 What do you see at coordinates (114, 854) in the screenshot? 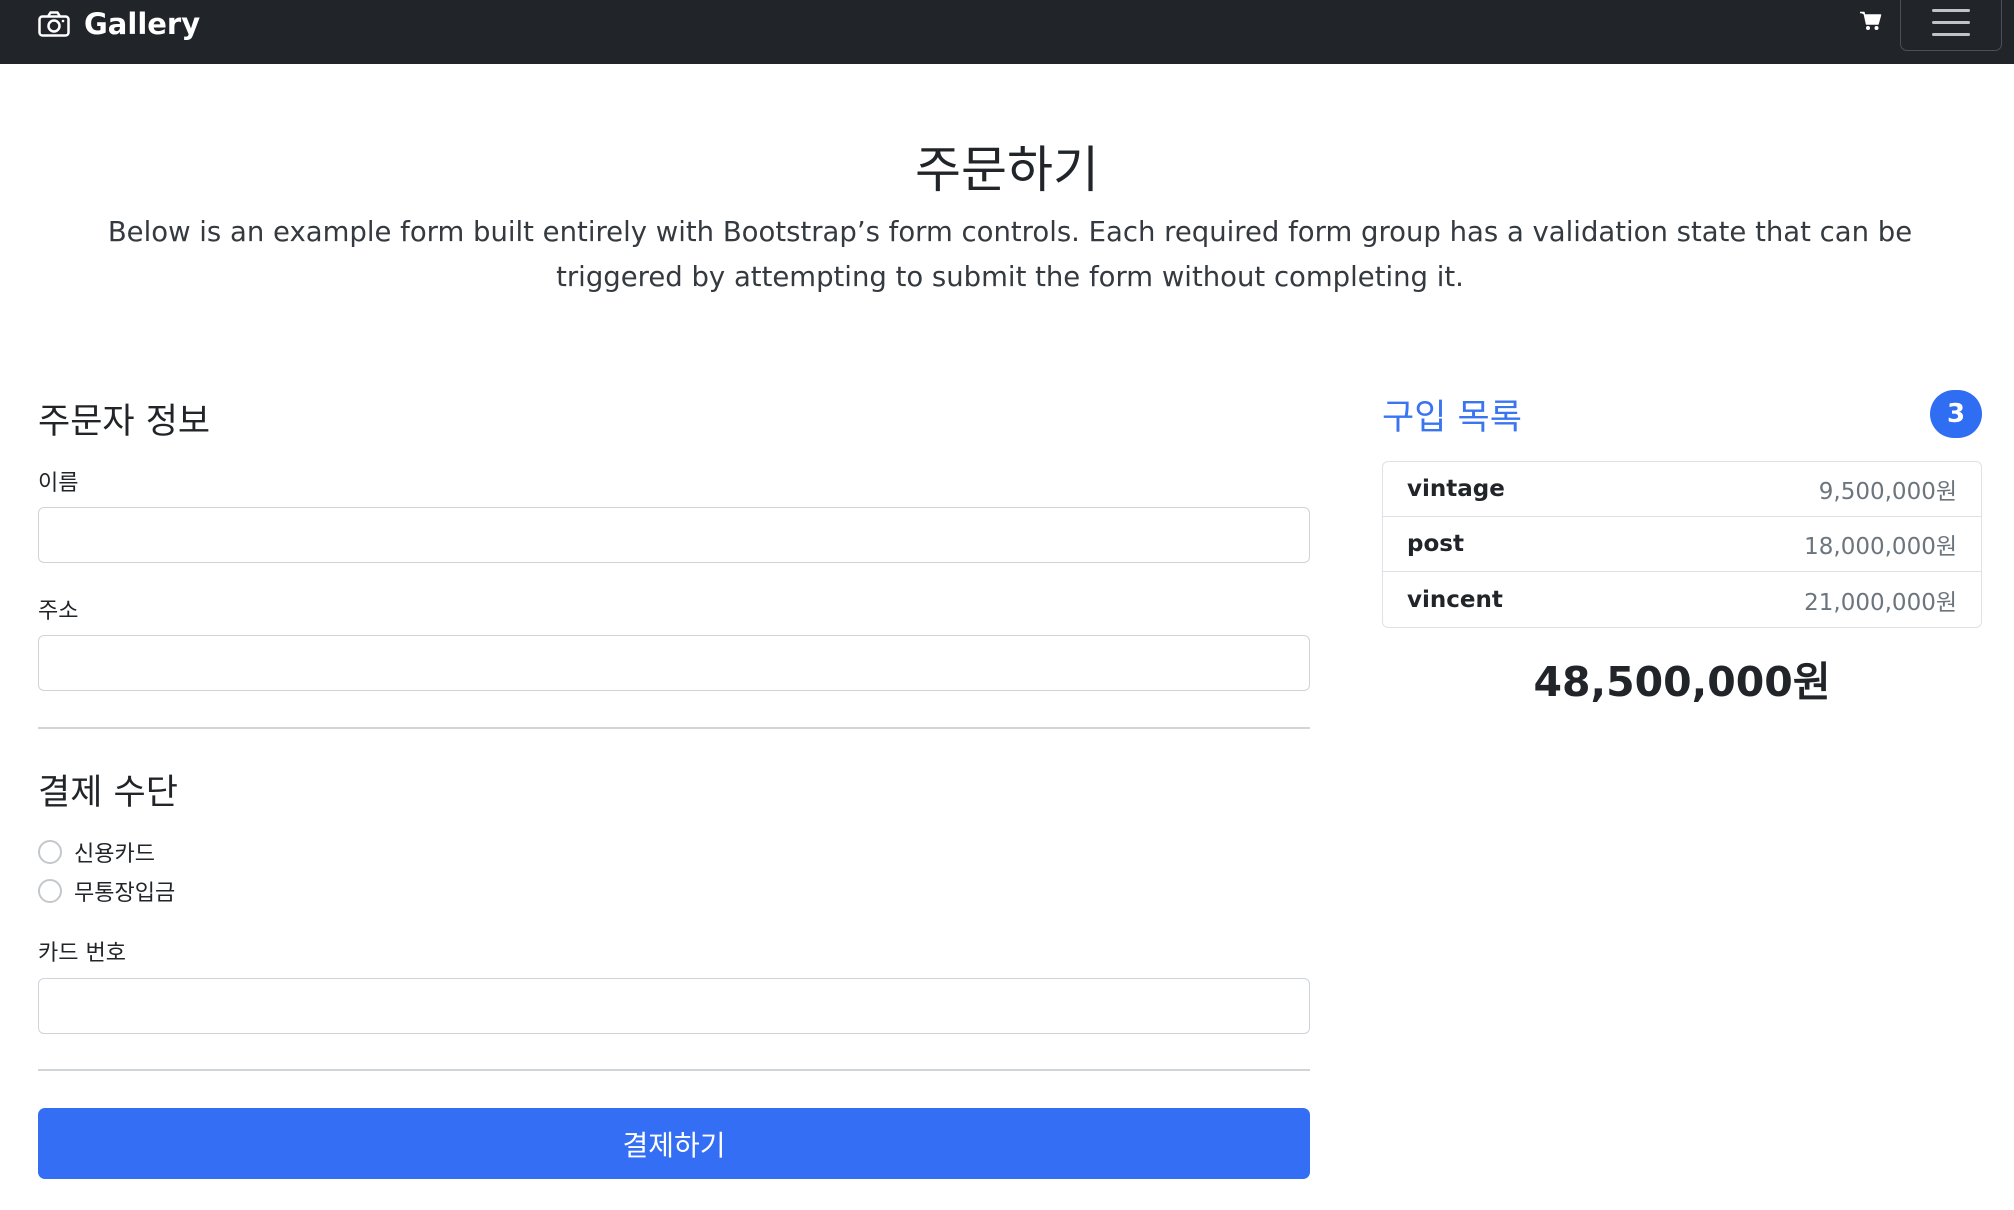
I see `radio-label: 신용카드` at bounding box center [114, 854].